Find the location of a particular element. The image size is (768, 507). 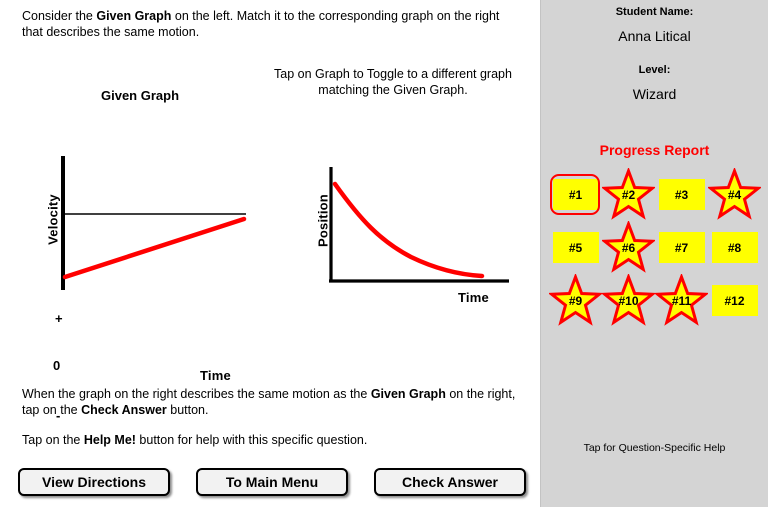

answer-graph-data-curve is located at coordinates (408, 230).